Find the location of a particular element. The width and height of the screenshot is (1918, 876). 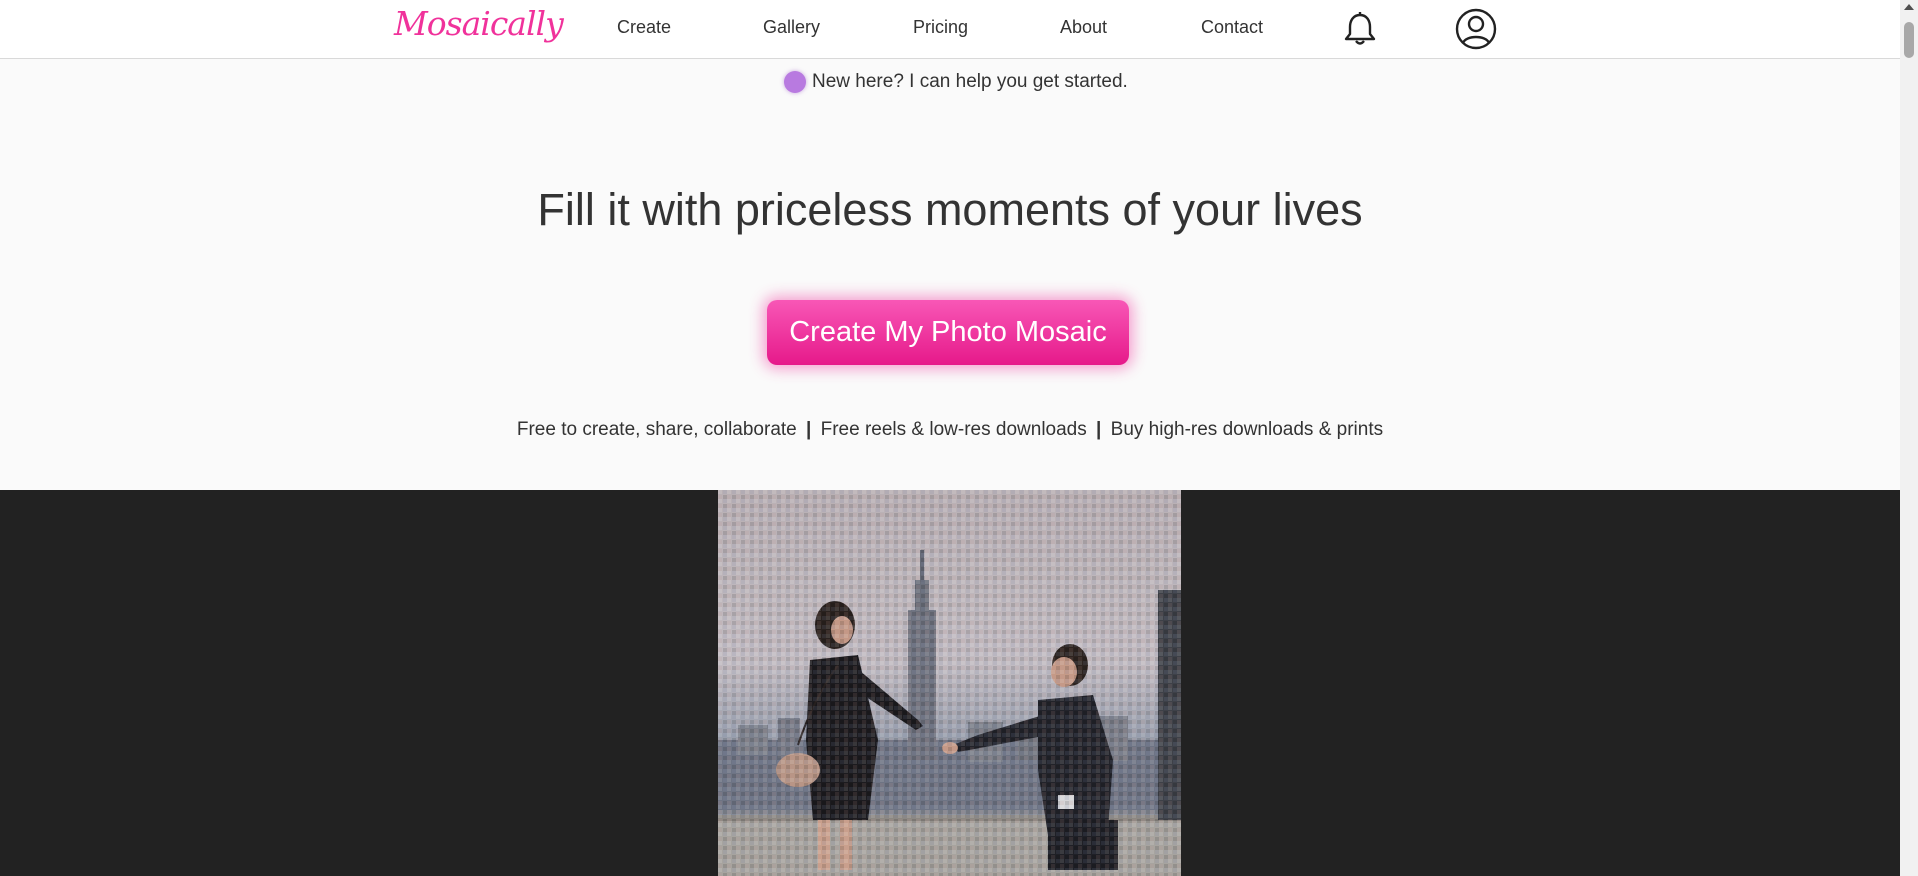

nav-about: About is located at coordinates (1083, 27).